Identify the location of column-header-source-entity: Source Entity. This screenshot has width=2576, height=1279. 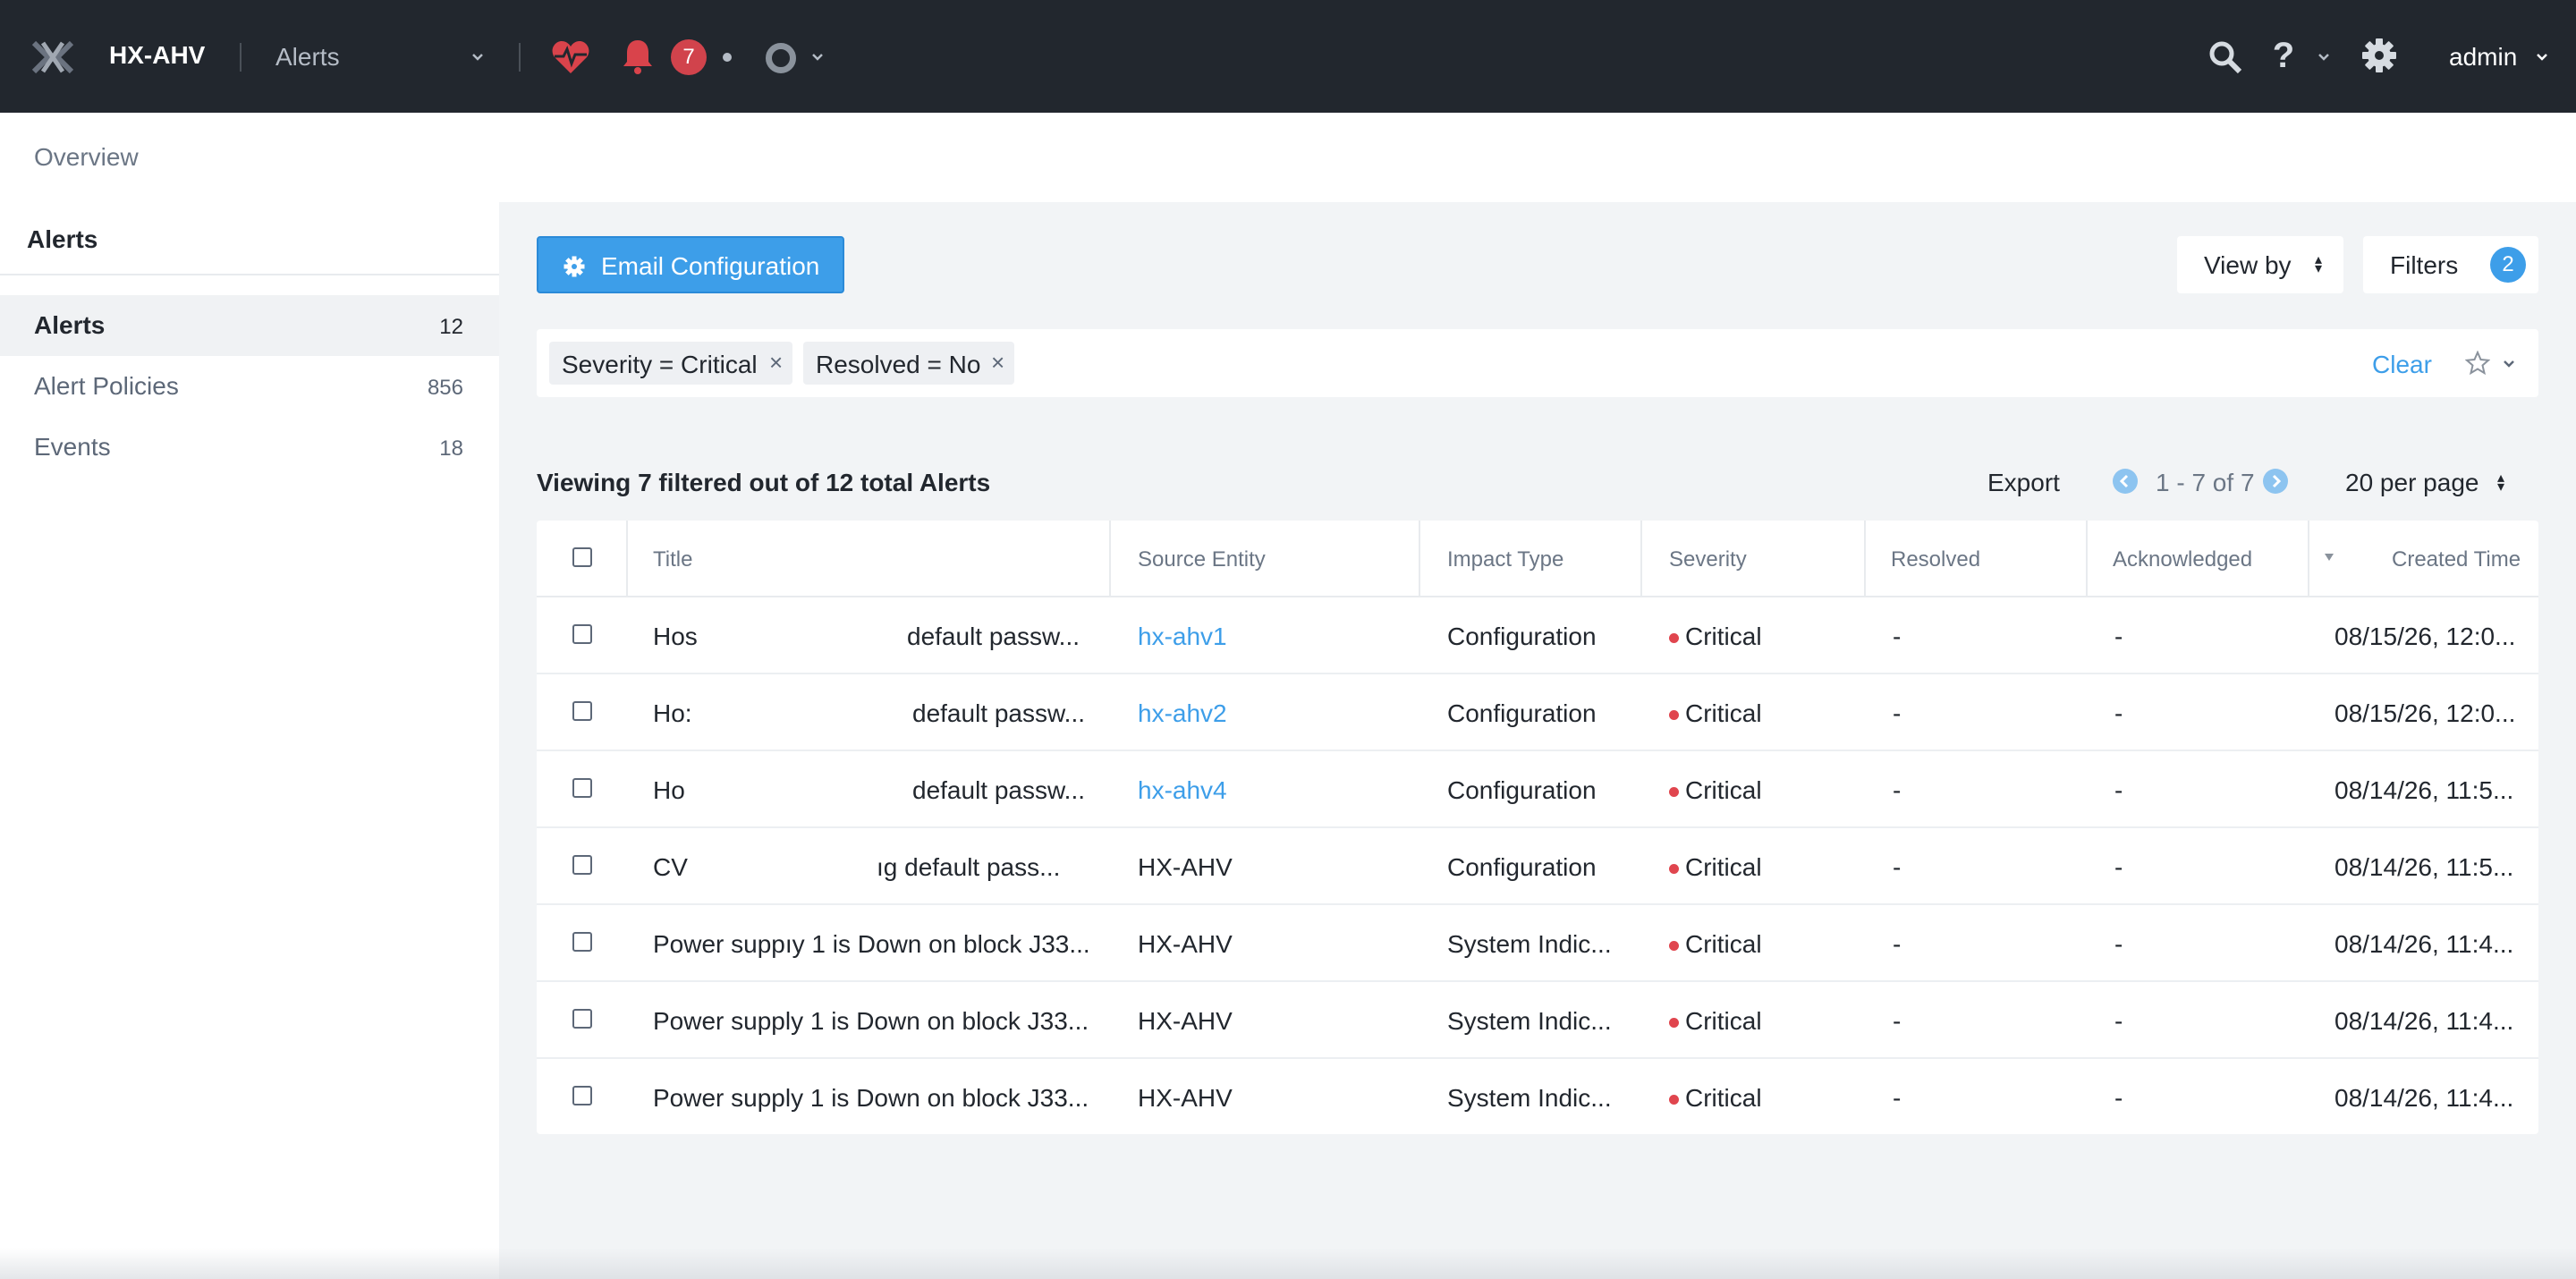
(1202, 560).